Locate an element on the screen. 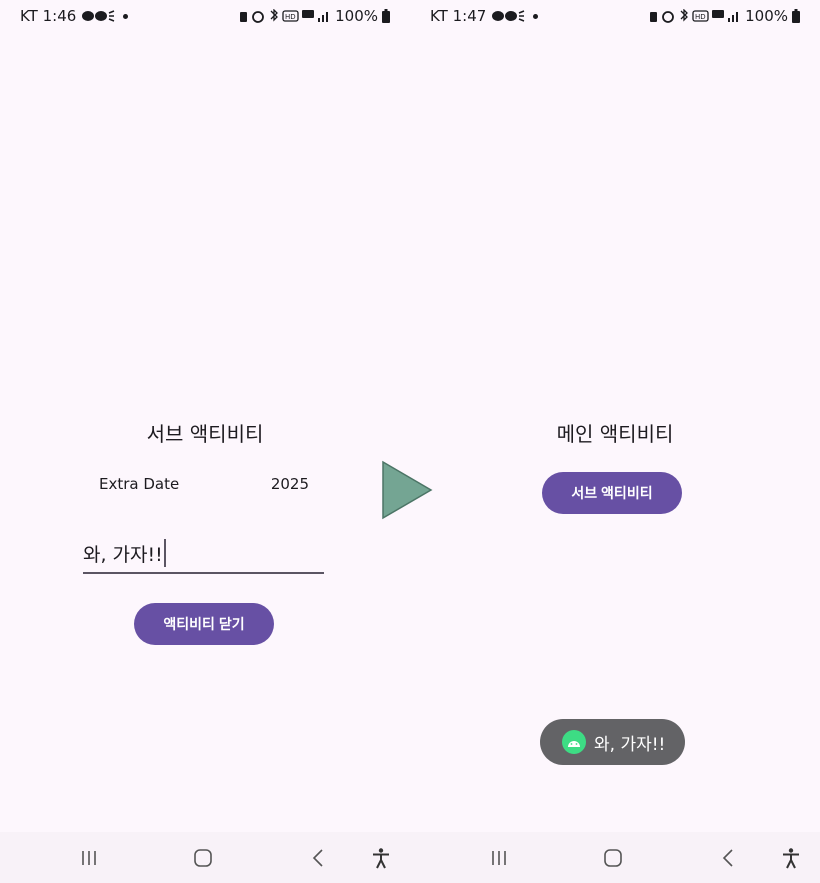 The width and height of the screenshot is (820, 883). close-activity-button: 액티비티 닫기 is located at coordinates (204, 624).